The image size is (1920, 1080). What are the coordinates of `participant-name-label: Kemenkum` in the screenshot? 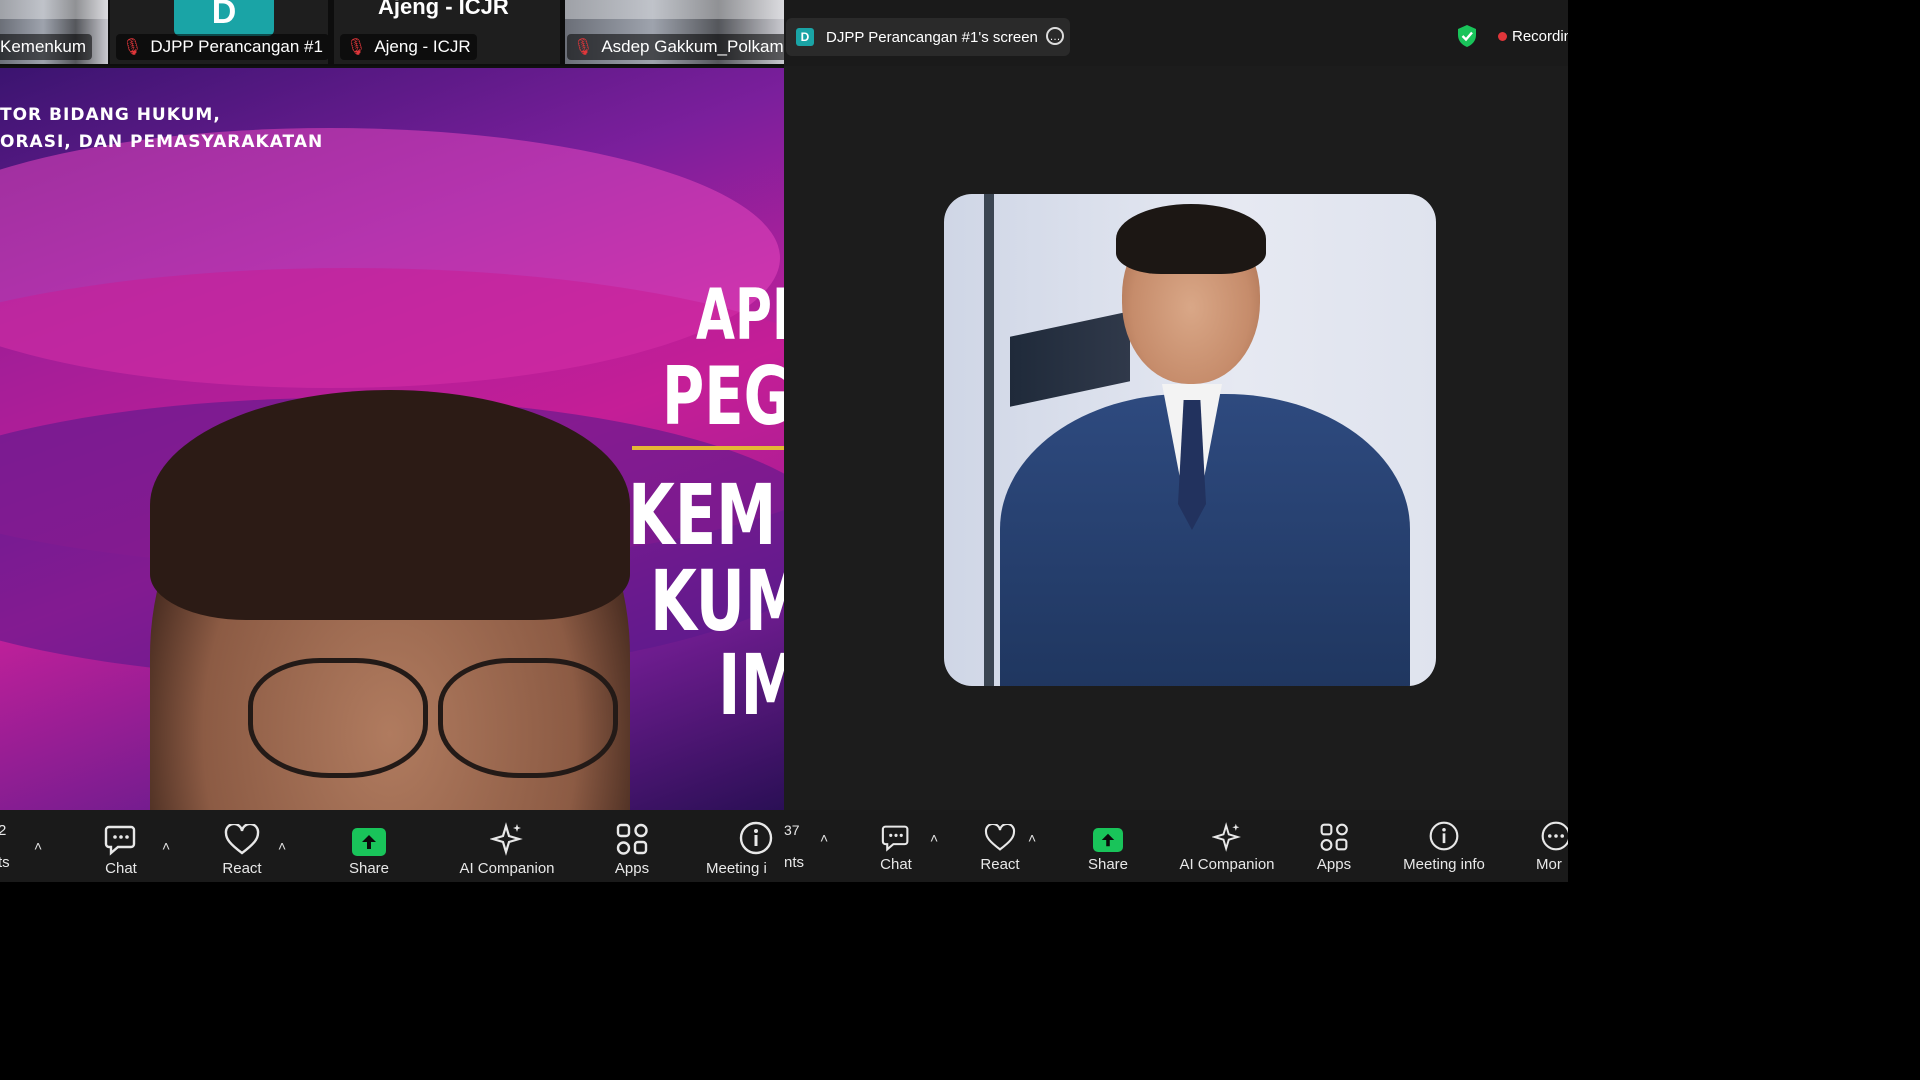 It's located at (43, 46).